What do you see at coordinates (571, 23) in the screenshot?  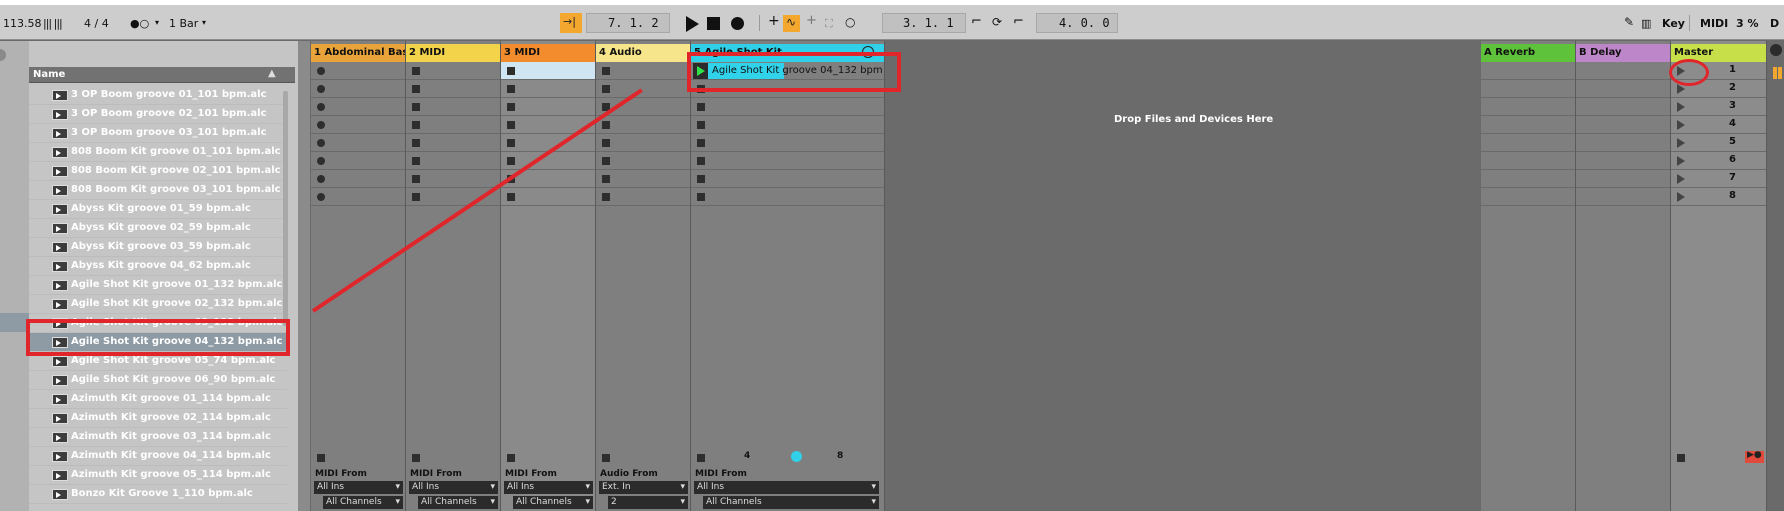 I see `follow-button: →|` at bounding box center [571, 23].